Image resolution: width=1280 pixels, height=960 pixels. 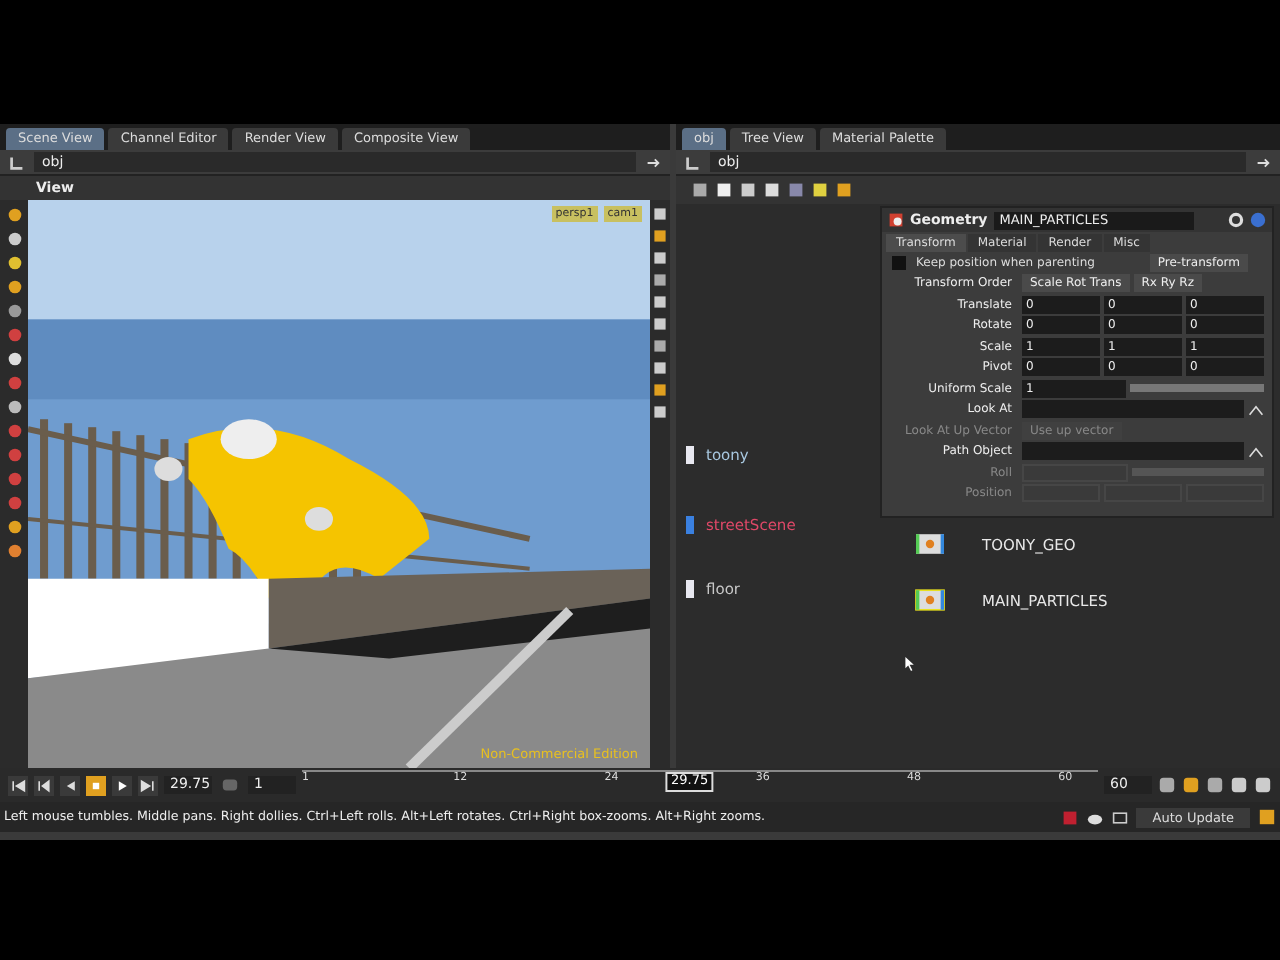 What do you see at coordinates (1258, 220) in the screenshot?
I see `help-icon` at bounding box center [1258, 220].